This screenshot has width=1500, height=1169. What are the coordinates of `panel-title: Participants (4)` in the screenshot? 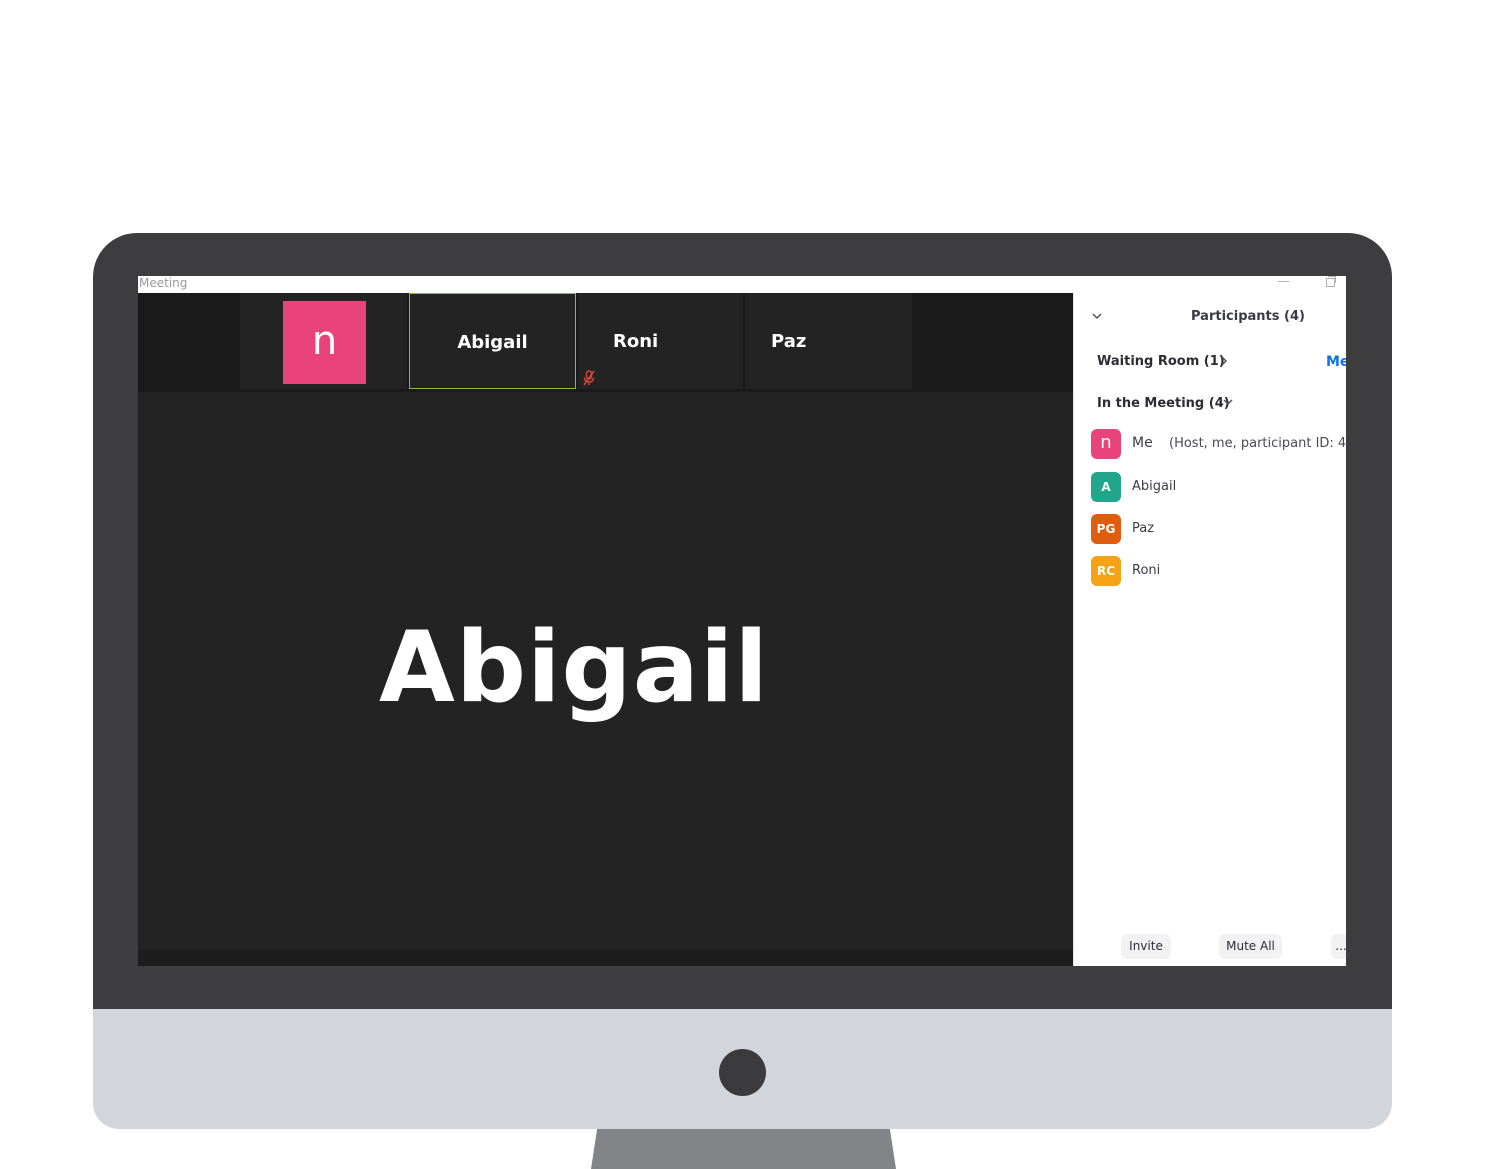 It's located at (1248, 316).